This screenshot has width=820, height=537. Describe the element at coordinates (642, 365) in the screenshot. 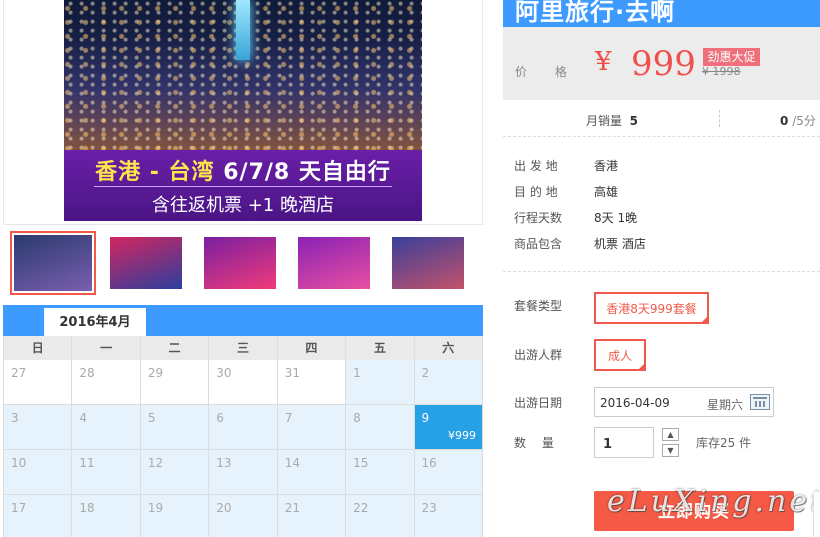

I see `check-icon: ✓` at that location.